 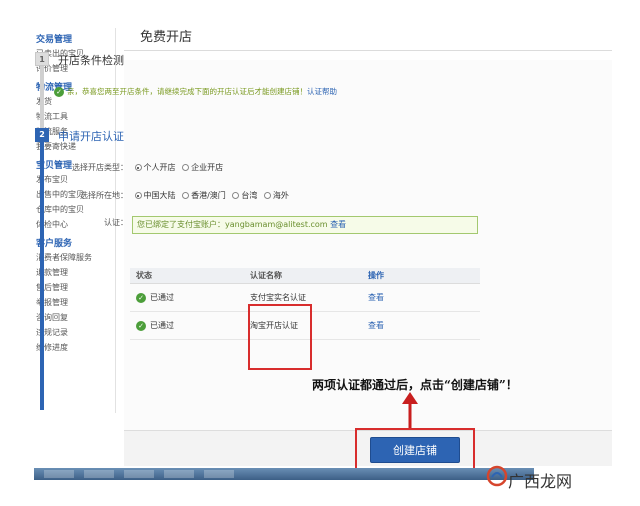 I want to click on radio-label: 个人开店, so click(x=159, y=167).